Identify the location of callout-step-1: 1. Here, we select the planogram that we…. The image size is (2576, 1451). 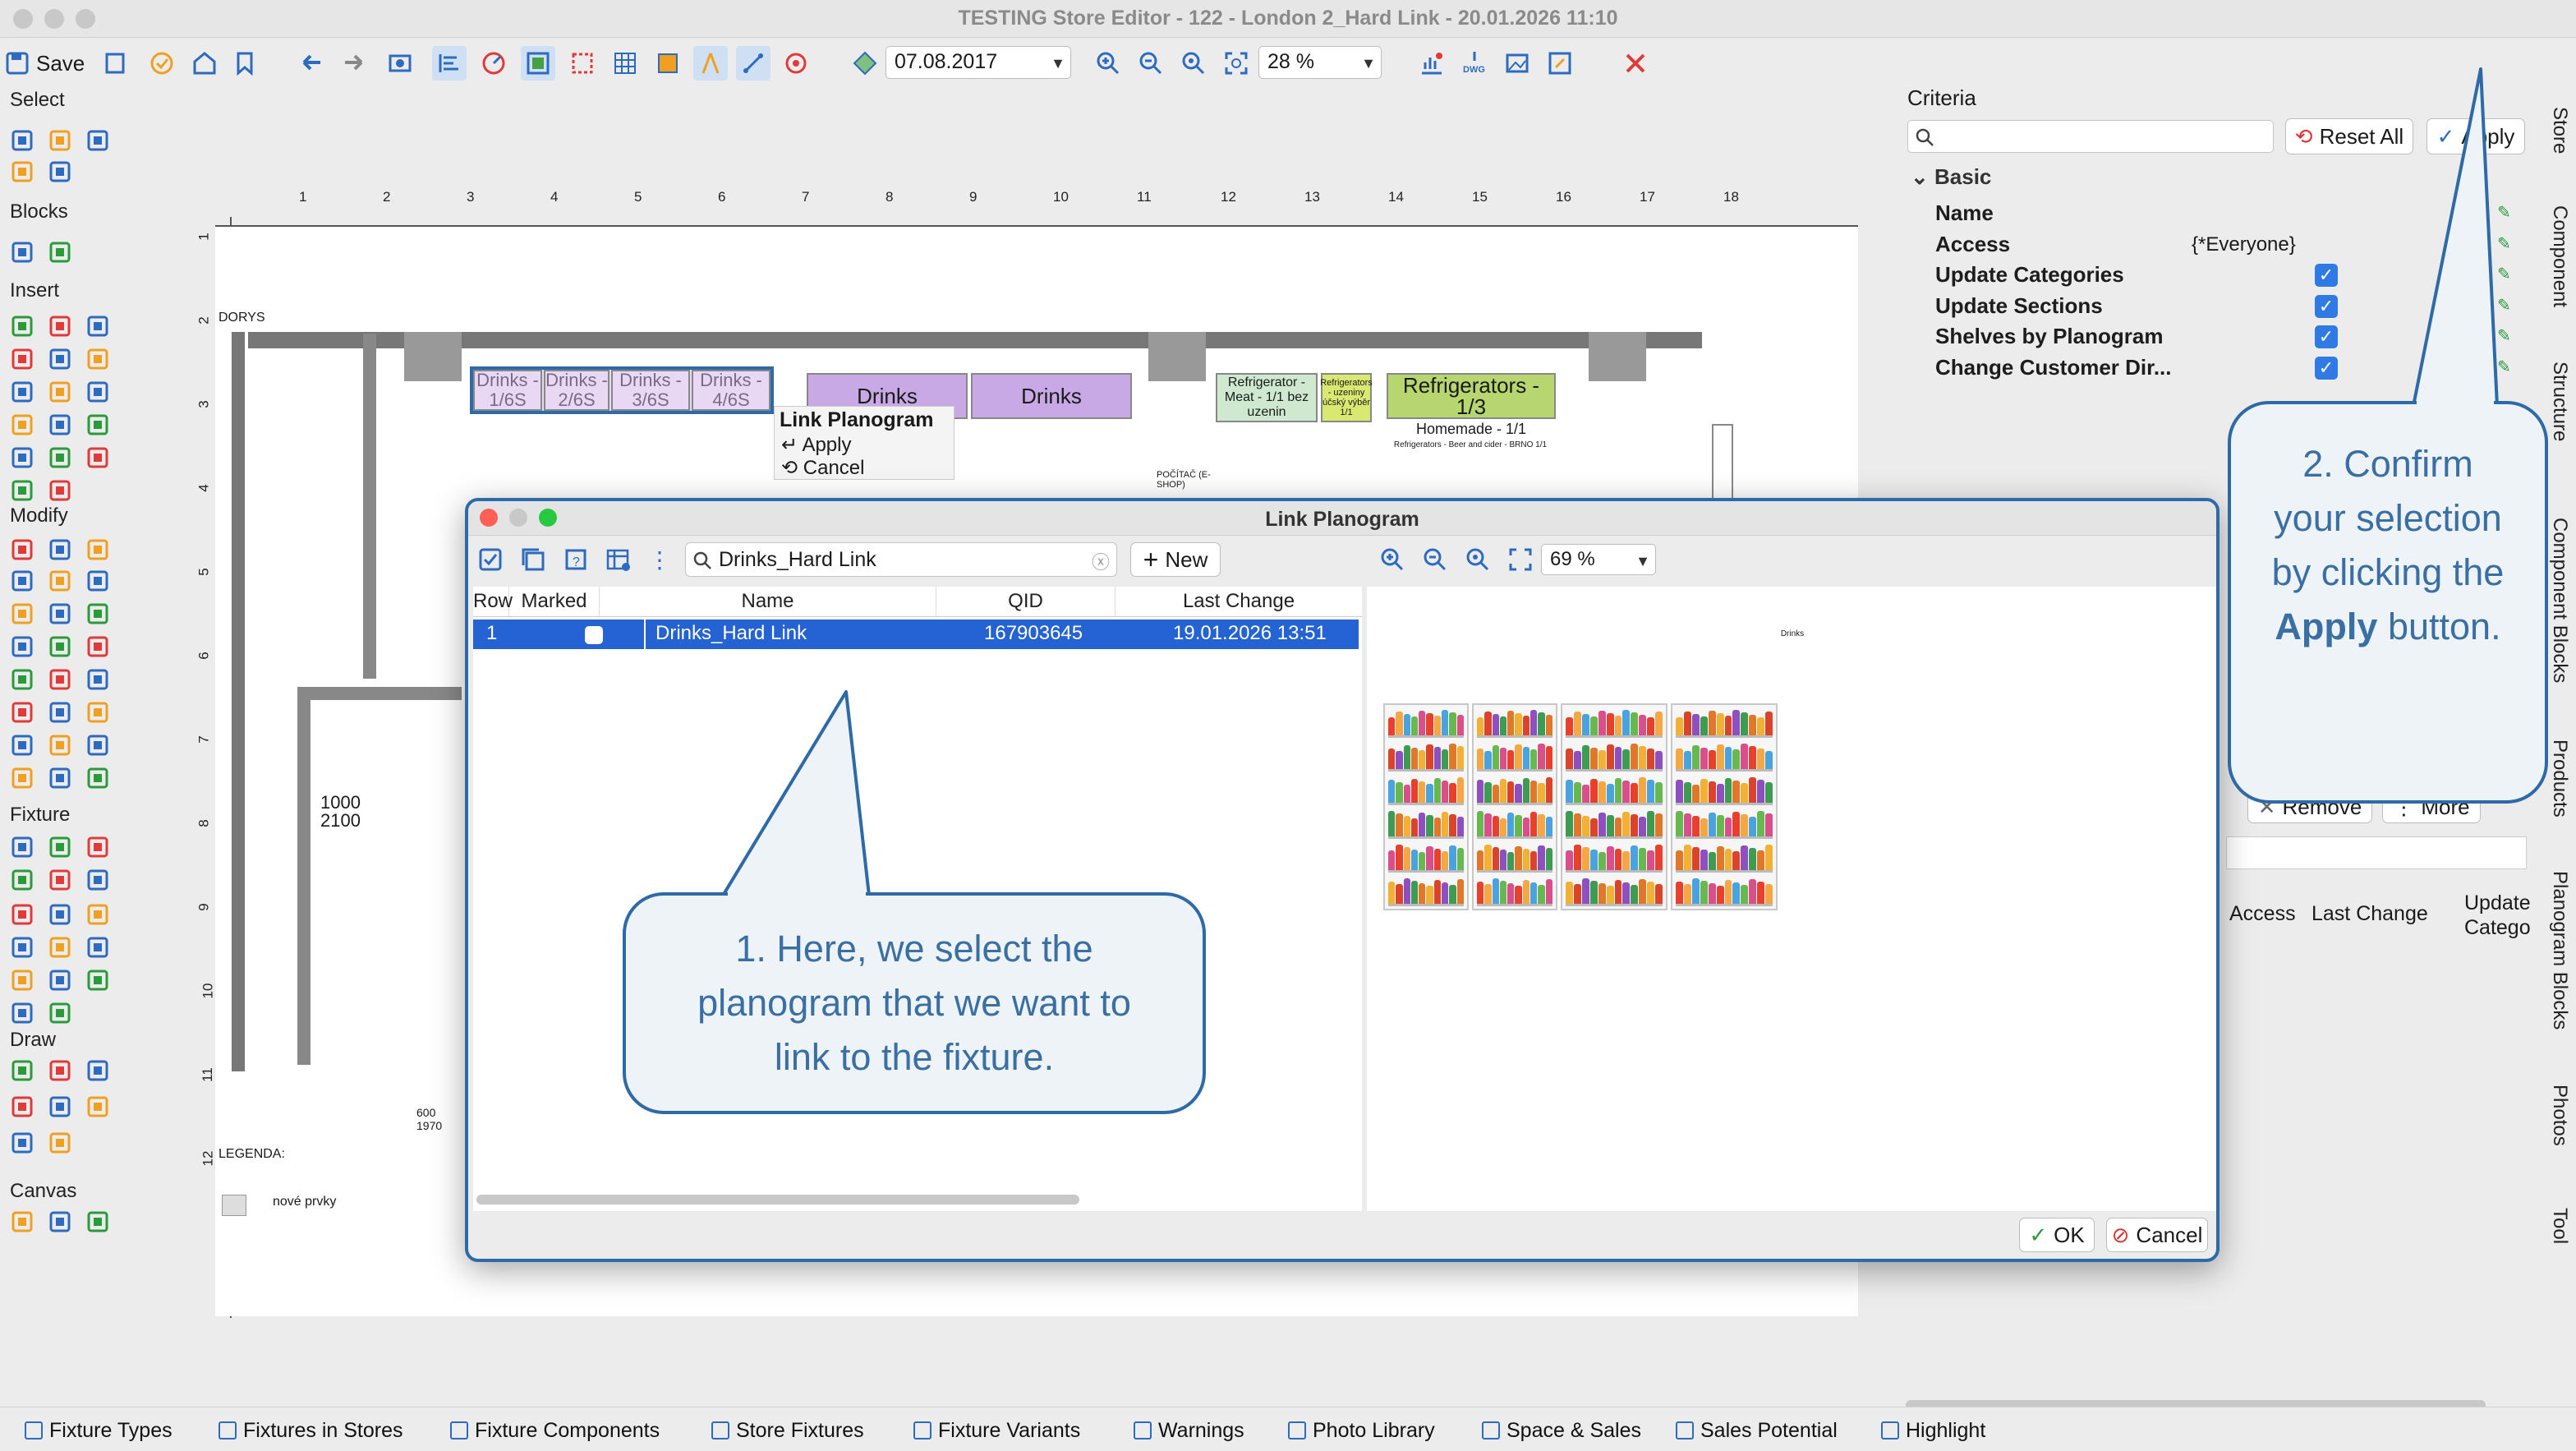
(914, 1003).